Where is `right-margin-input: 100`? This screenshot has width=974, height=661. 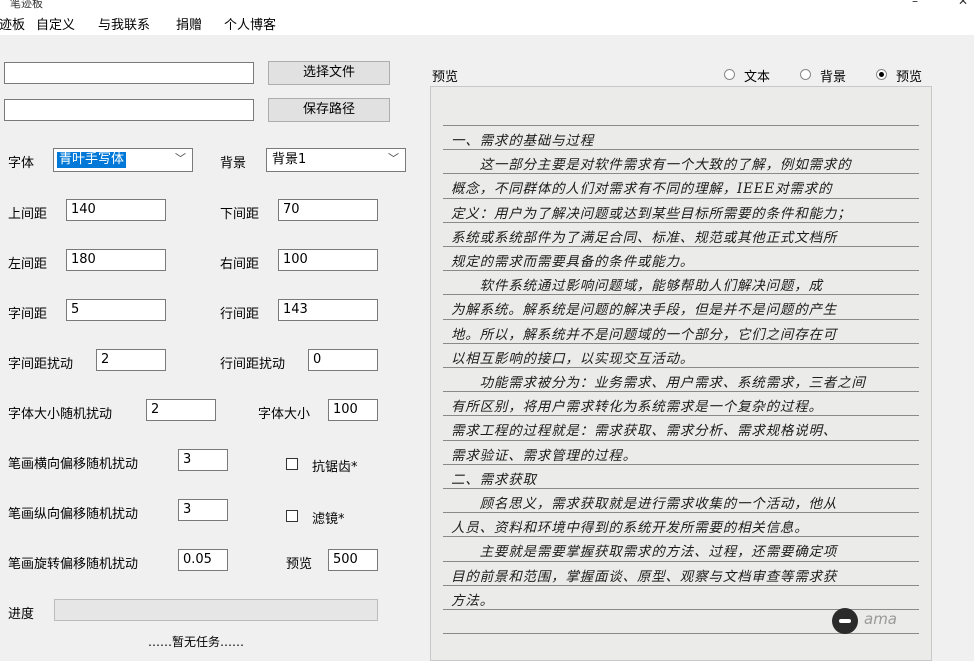
right-margin-input: 100 is located at coordinates (328, 260).